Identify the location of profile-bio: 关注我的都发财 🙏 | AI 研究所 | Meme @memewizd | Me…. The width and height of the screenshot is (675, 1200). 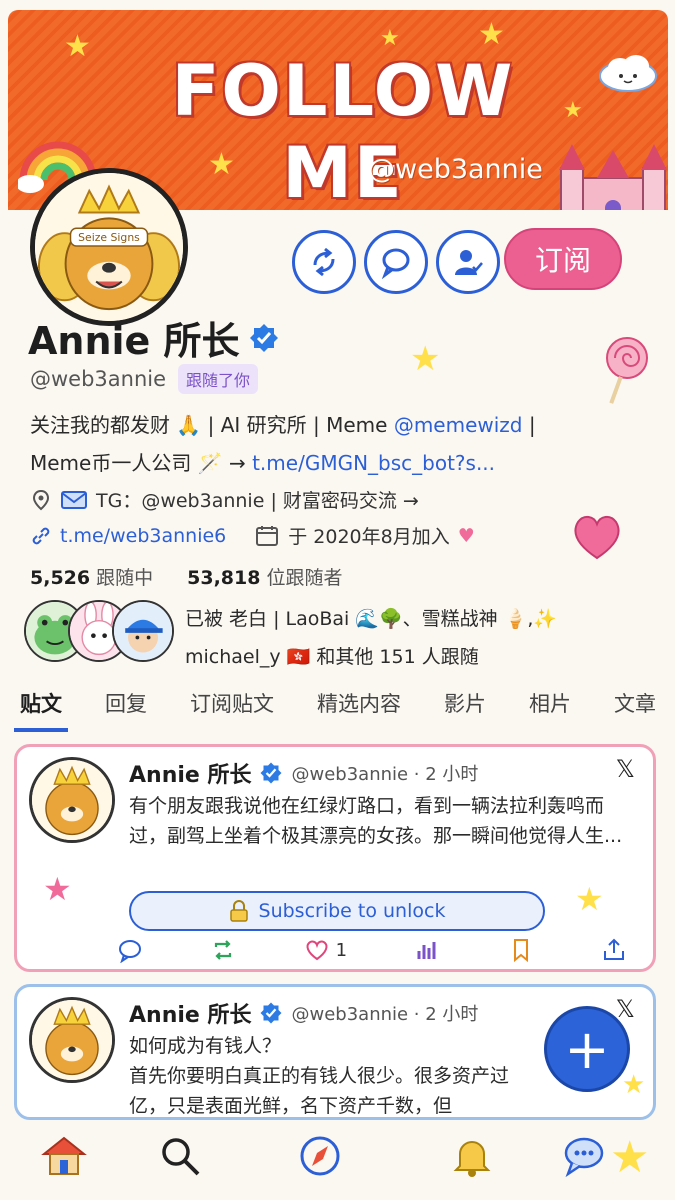
(330, 444).